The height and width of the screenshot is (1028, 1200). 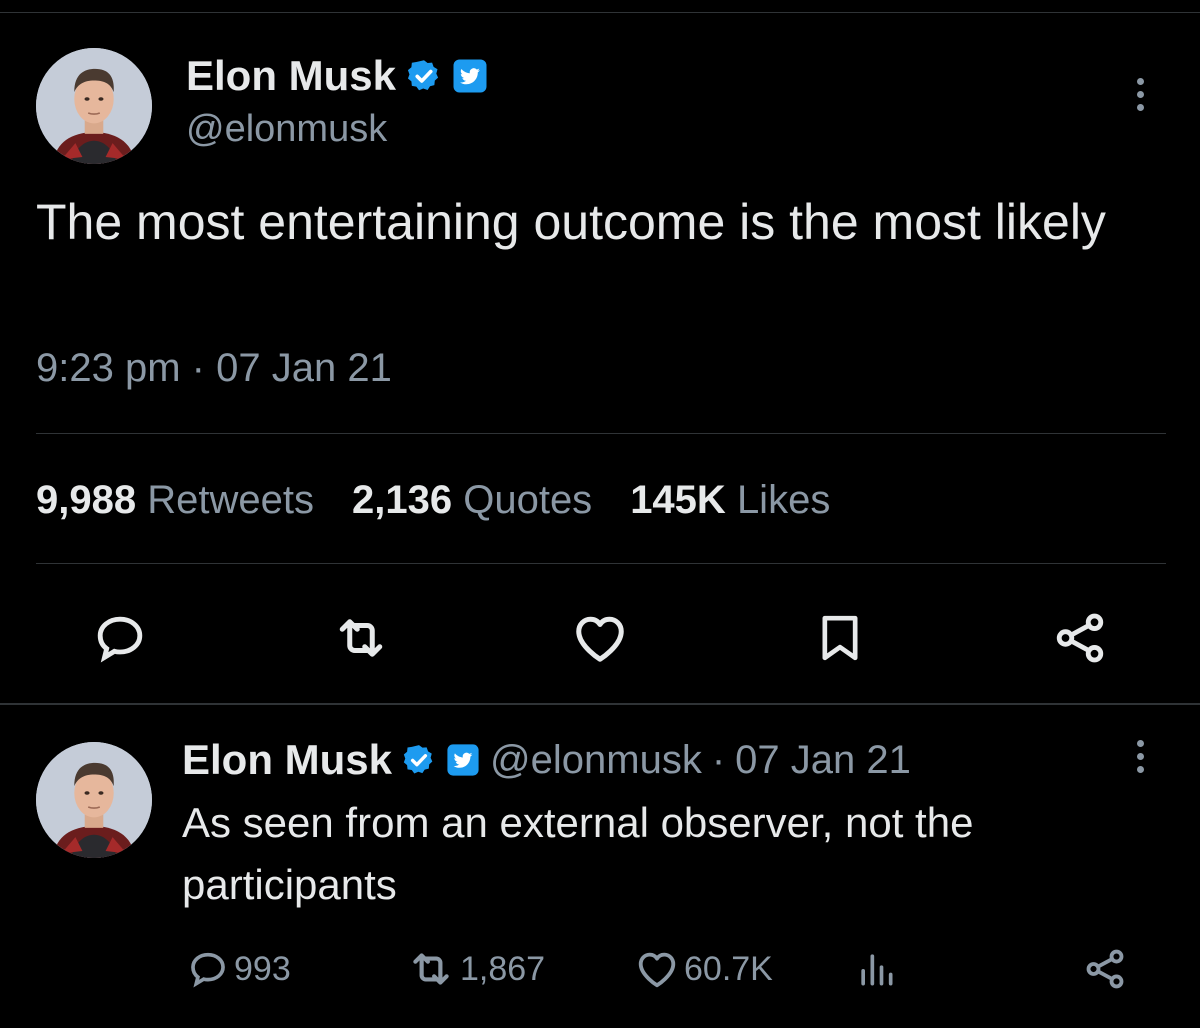 What do you see at coordinates (783, 500) in the screenshot?
I see `likes-label: Likes` at bounding box center [783, 500].